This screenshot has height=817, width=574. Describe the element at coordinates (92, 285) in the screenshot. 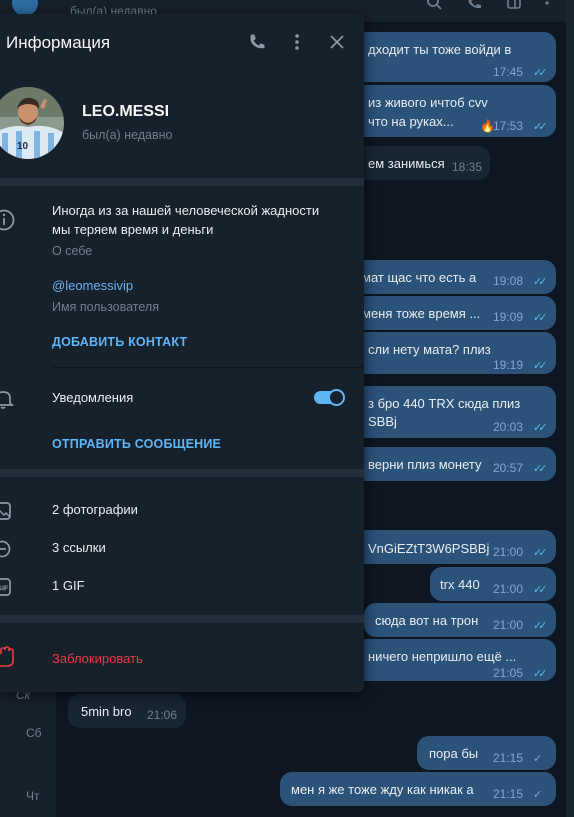

I see `username-link: @leomessivip` at that location.